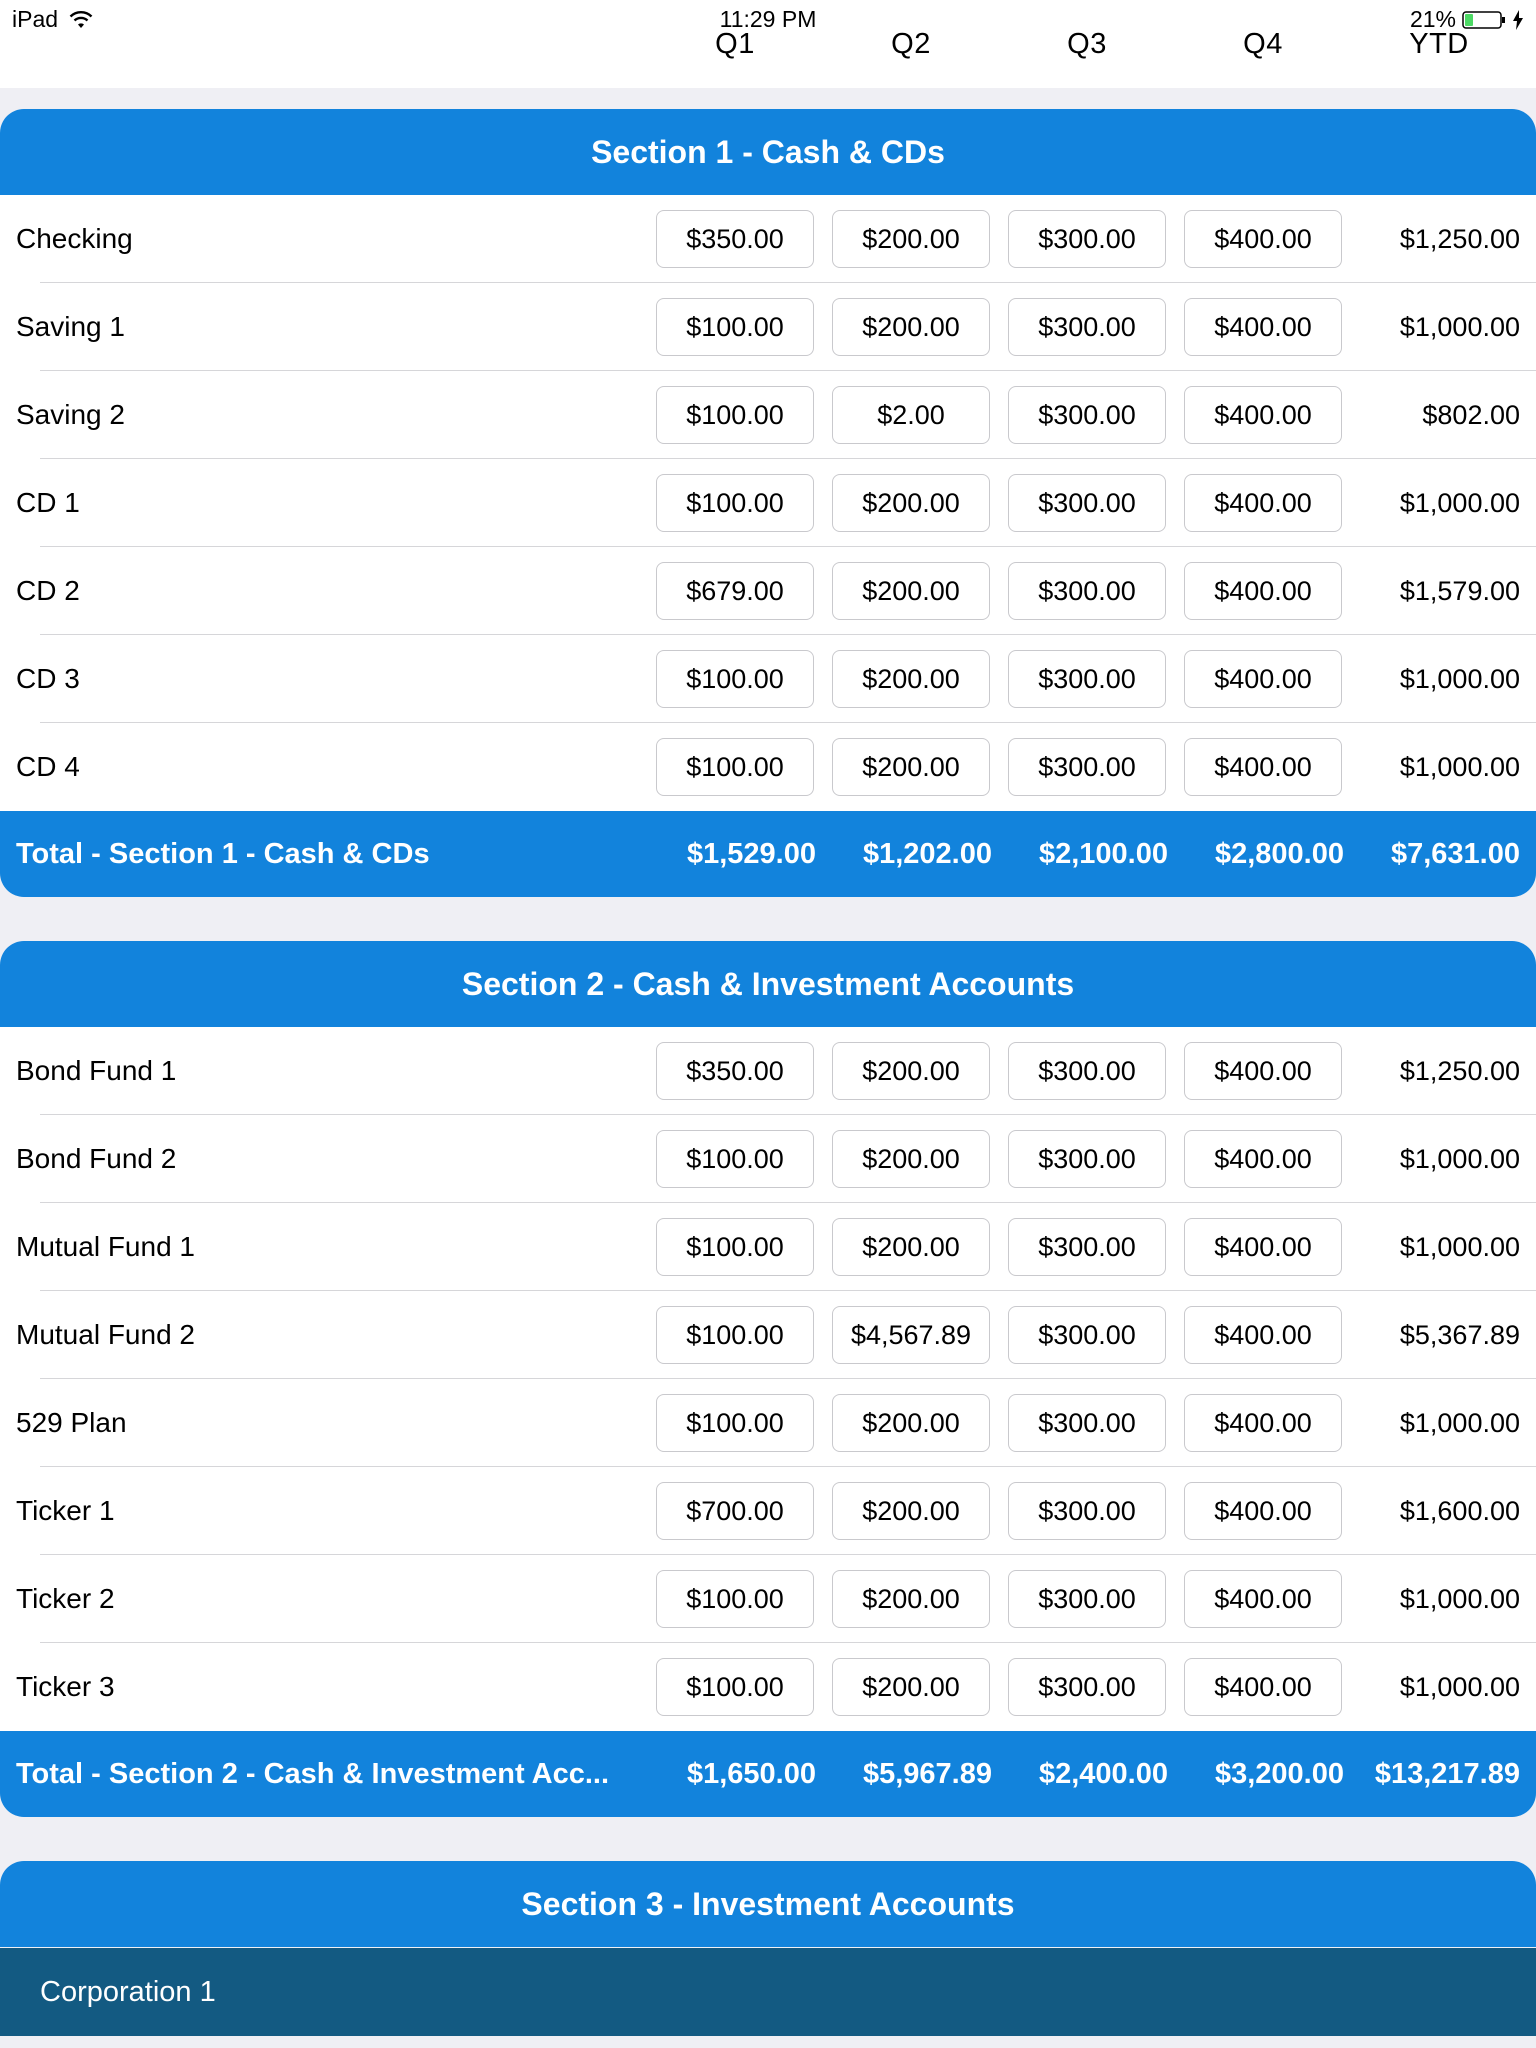  What do you see at coordinates (1103, 1774) in the screenshot?
I see `total-q3: $2,400.00` at bounding box center [1103, 1774].